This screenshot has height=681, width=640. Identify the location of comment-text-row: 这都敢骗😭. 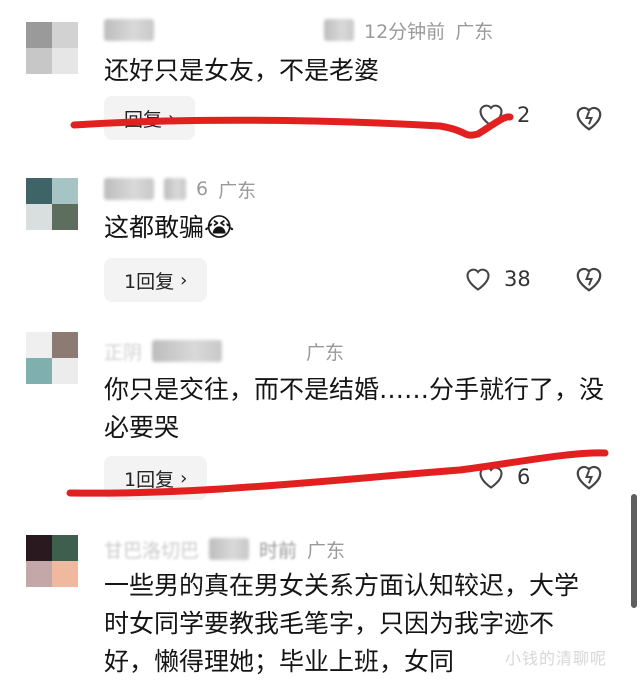
(354, 228).